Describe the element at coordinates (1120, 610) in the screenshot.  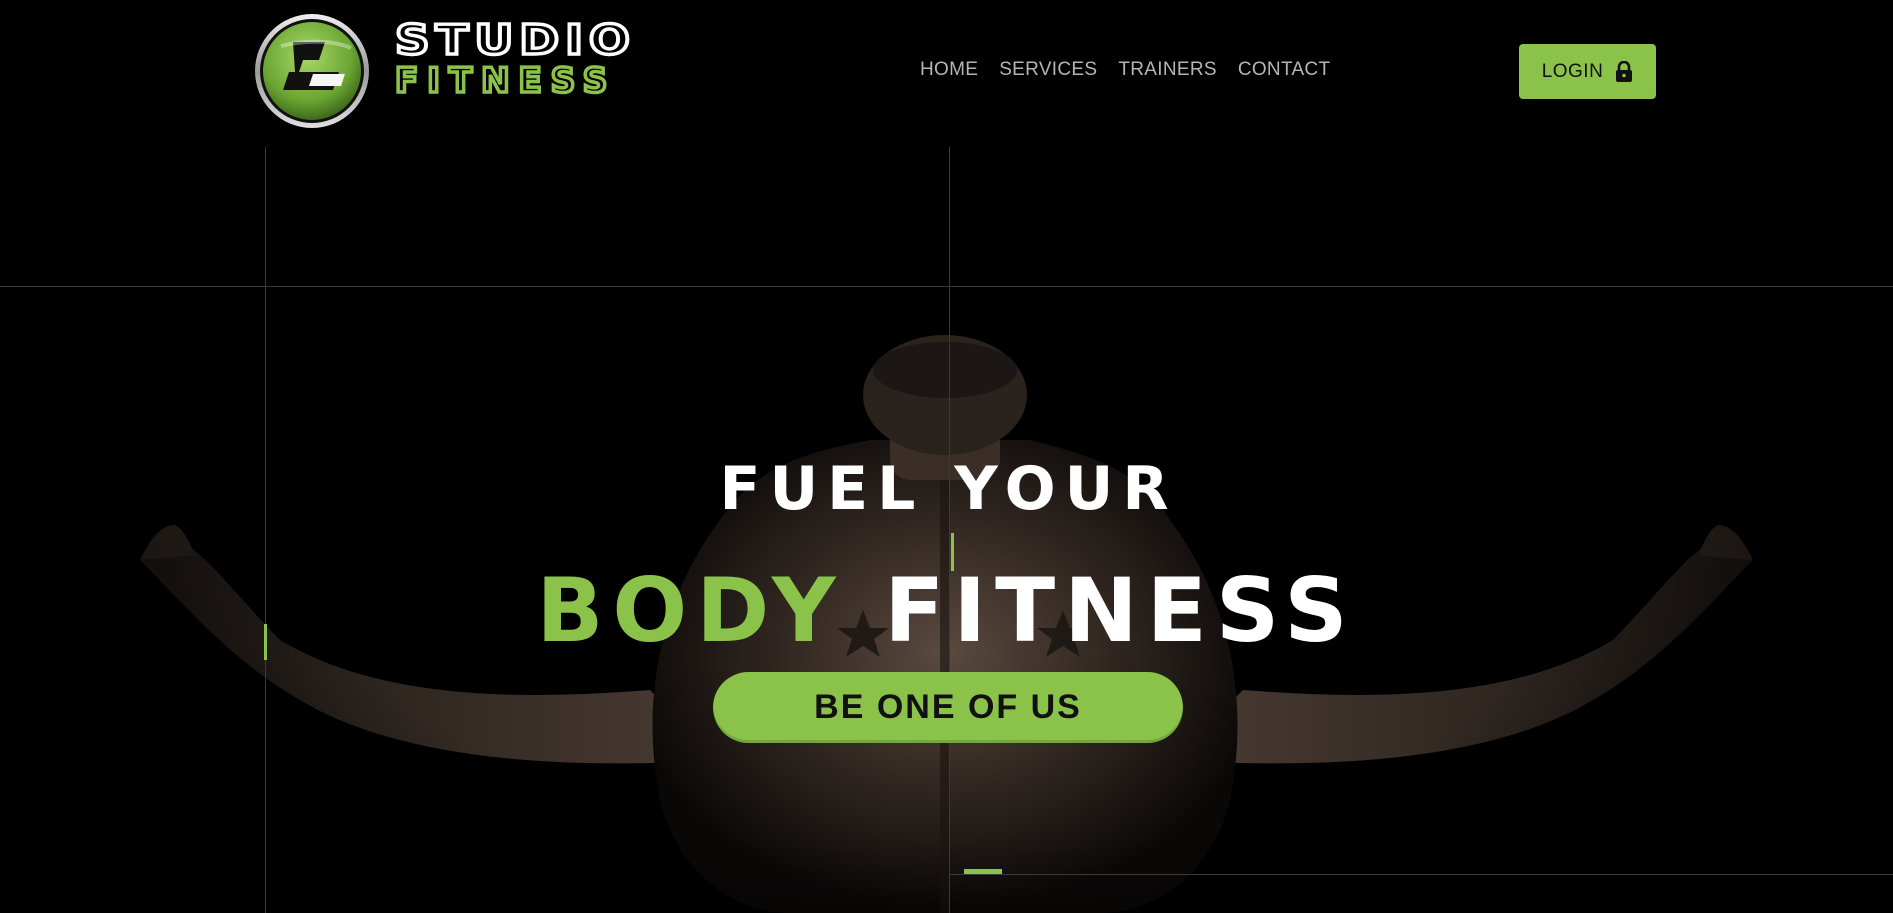
I see `hero-headline-white: FITNESS` at that location.